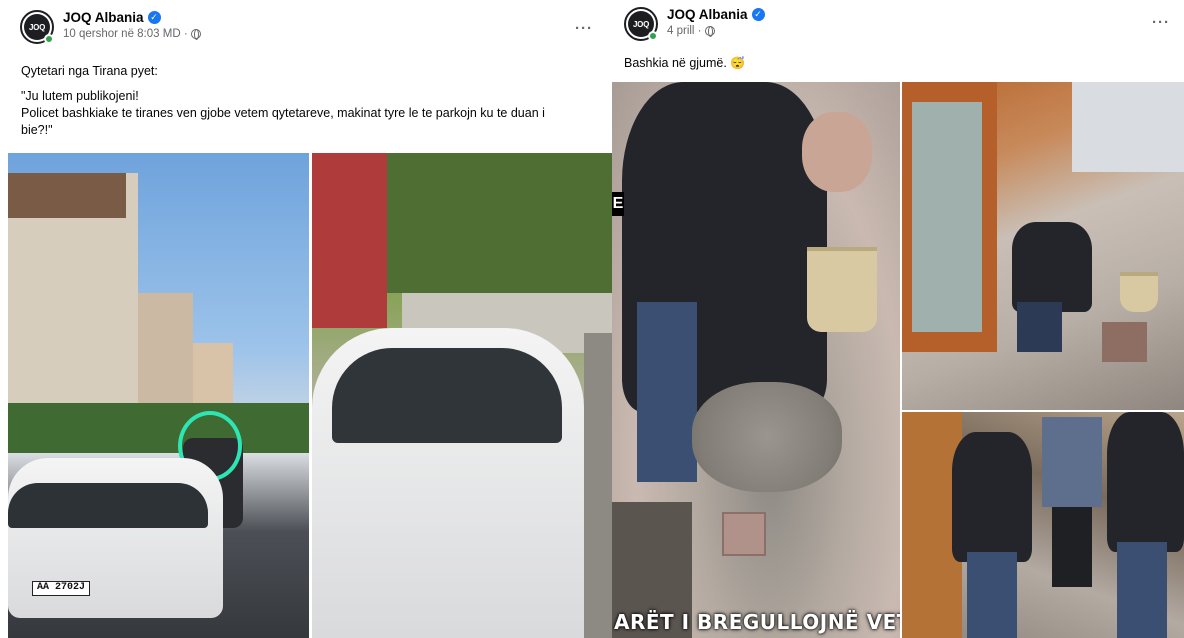  Describe the element at coordinates (349, 240) in the screenshot. I see `shop-sign` at that location.